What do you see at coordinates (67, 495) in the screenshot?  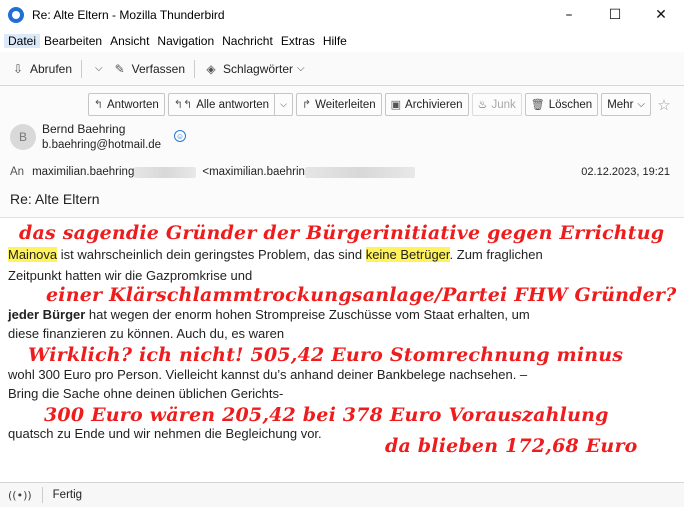 I see `status-text: Fertig` at bounding box center [67, 495].